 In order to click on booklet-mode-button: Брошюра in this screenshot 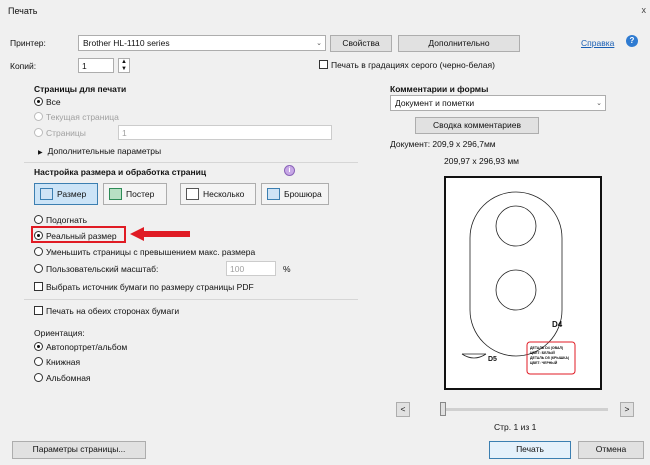, I will do `click(295, 194)`.